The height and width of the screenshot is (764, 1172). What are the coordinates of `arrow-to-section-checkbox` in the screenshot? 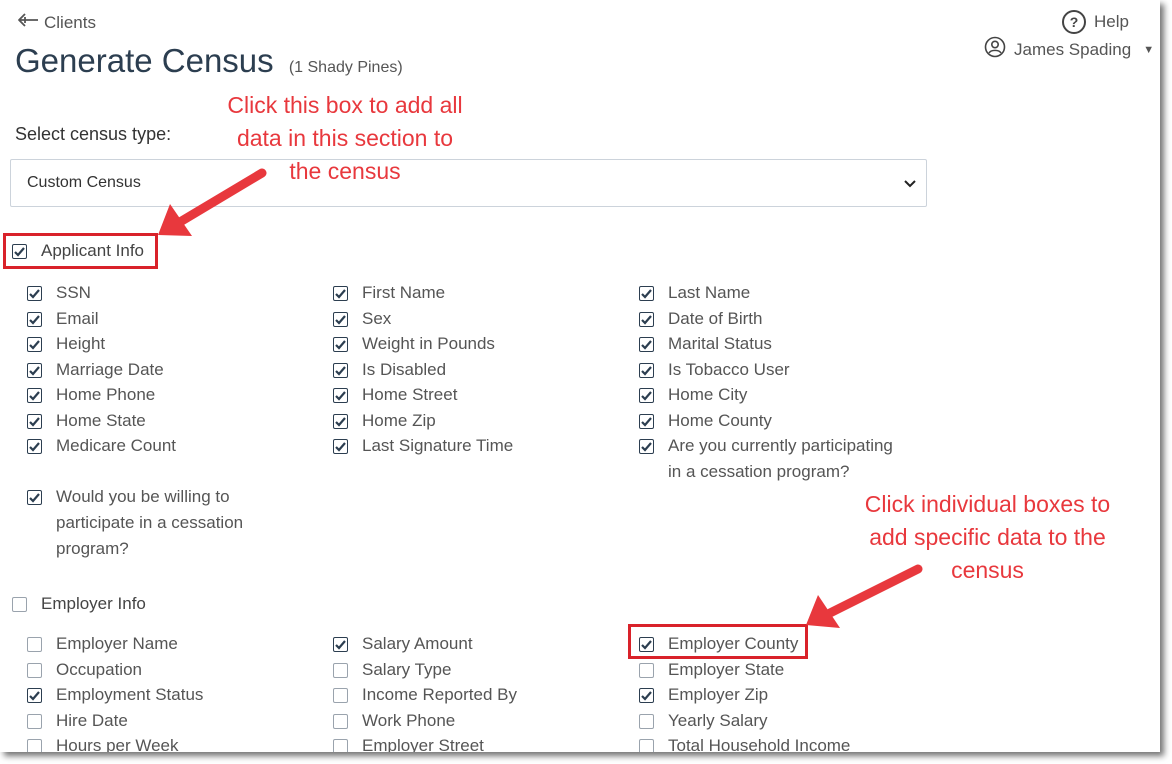 It's located at (212, 202).